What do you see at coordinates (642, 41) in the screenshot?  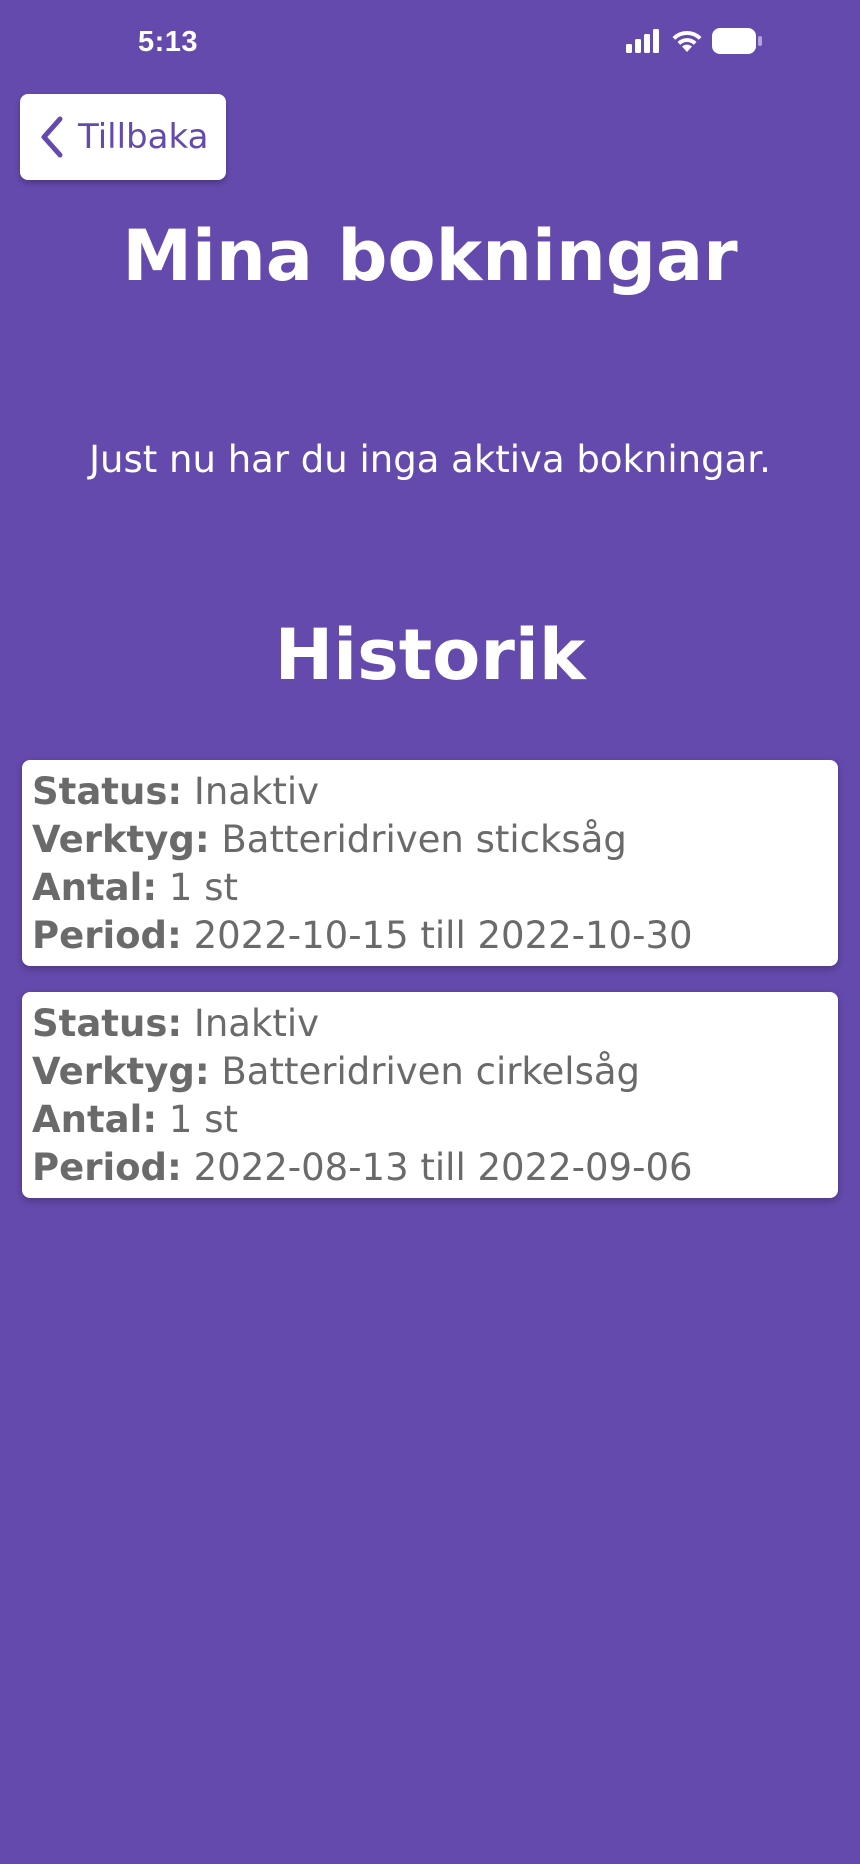 I see `signal-icon` at bounding box center [642, 41].